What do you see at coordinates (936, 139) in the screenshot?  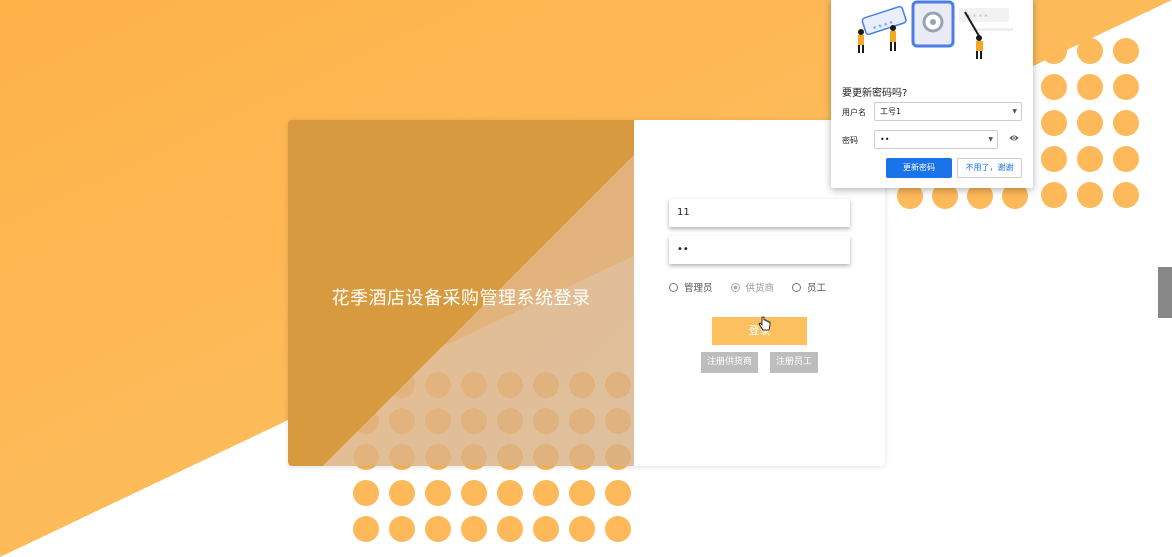 I see `popup-password-select: •• ▼` at bounding box center [936, 139].